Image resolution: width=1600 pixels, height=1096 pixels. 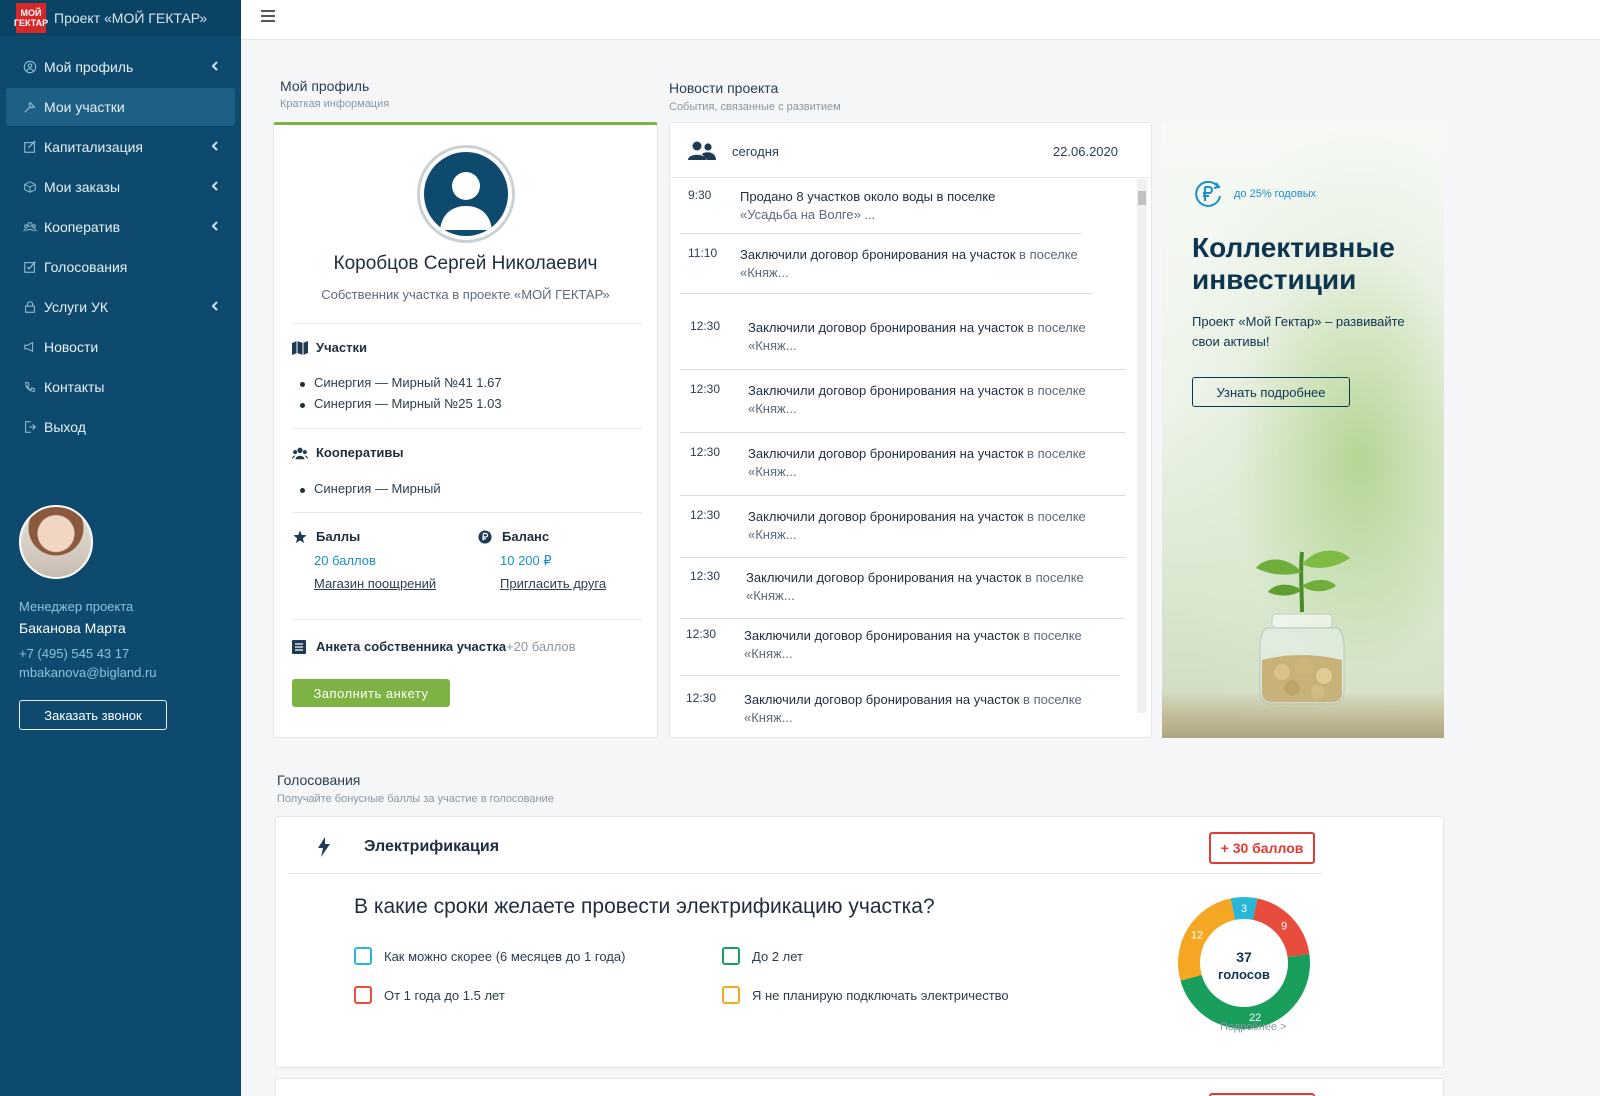 What do you see at coordinates (131, 18) in the screenshot?
I see `brand-title: Проект «МОЙ ГЕКТАР»` at bounding box center [131, 18].